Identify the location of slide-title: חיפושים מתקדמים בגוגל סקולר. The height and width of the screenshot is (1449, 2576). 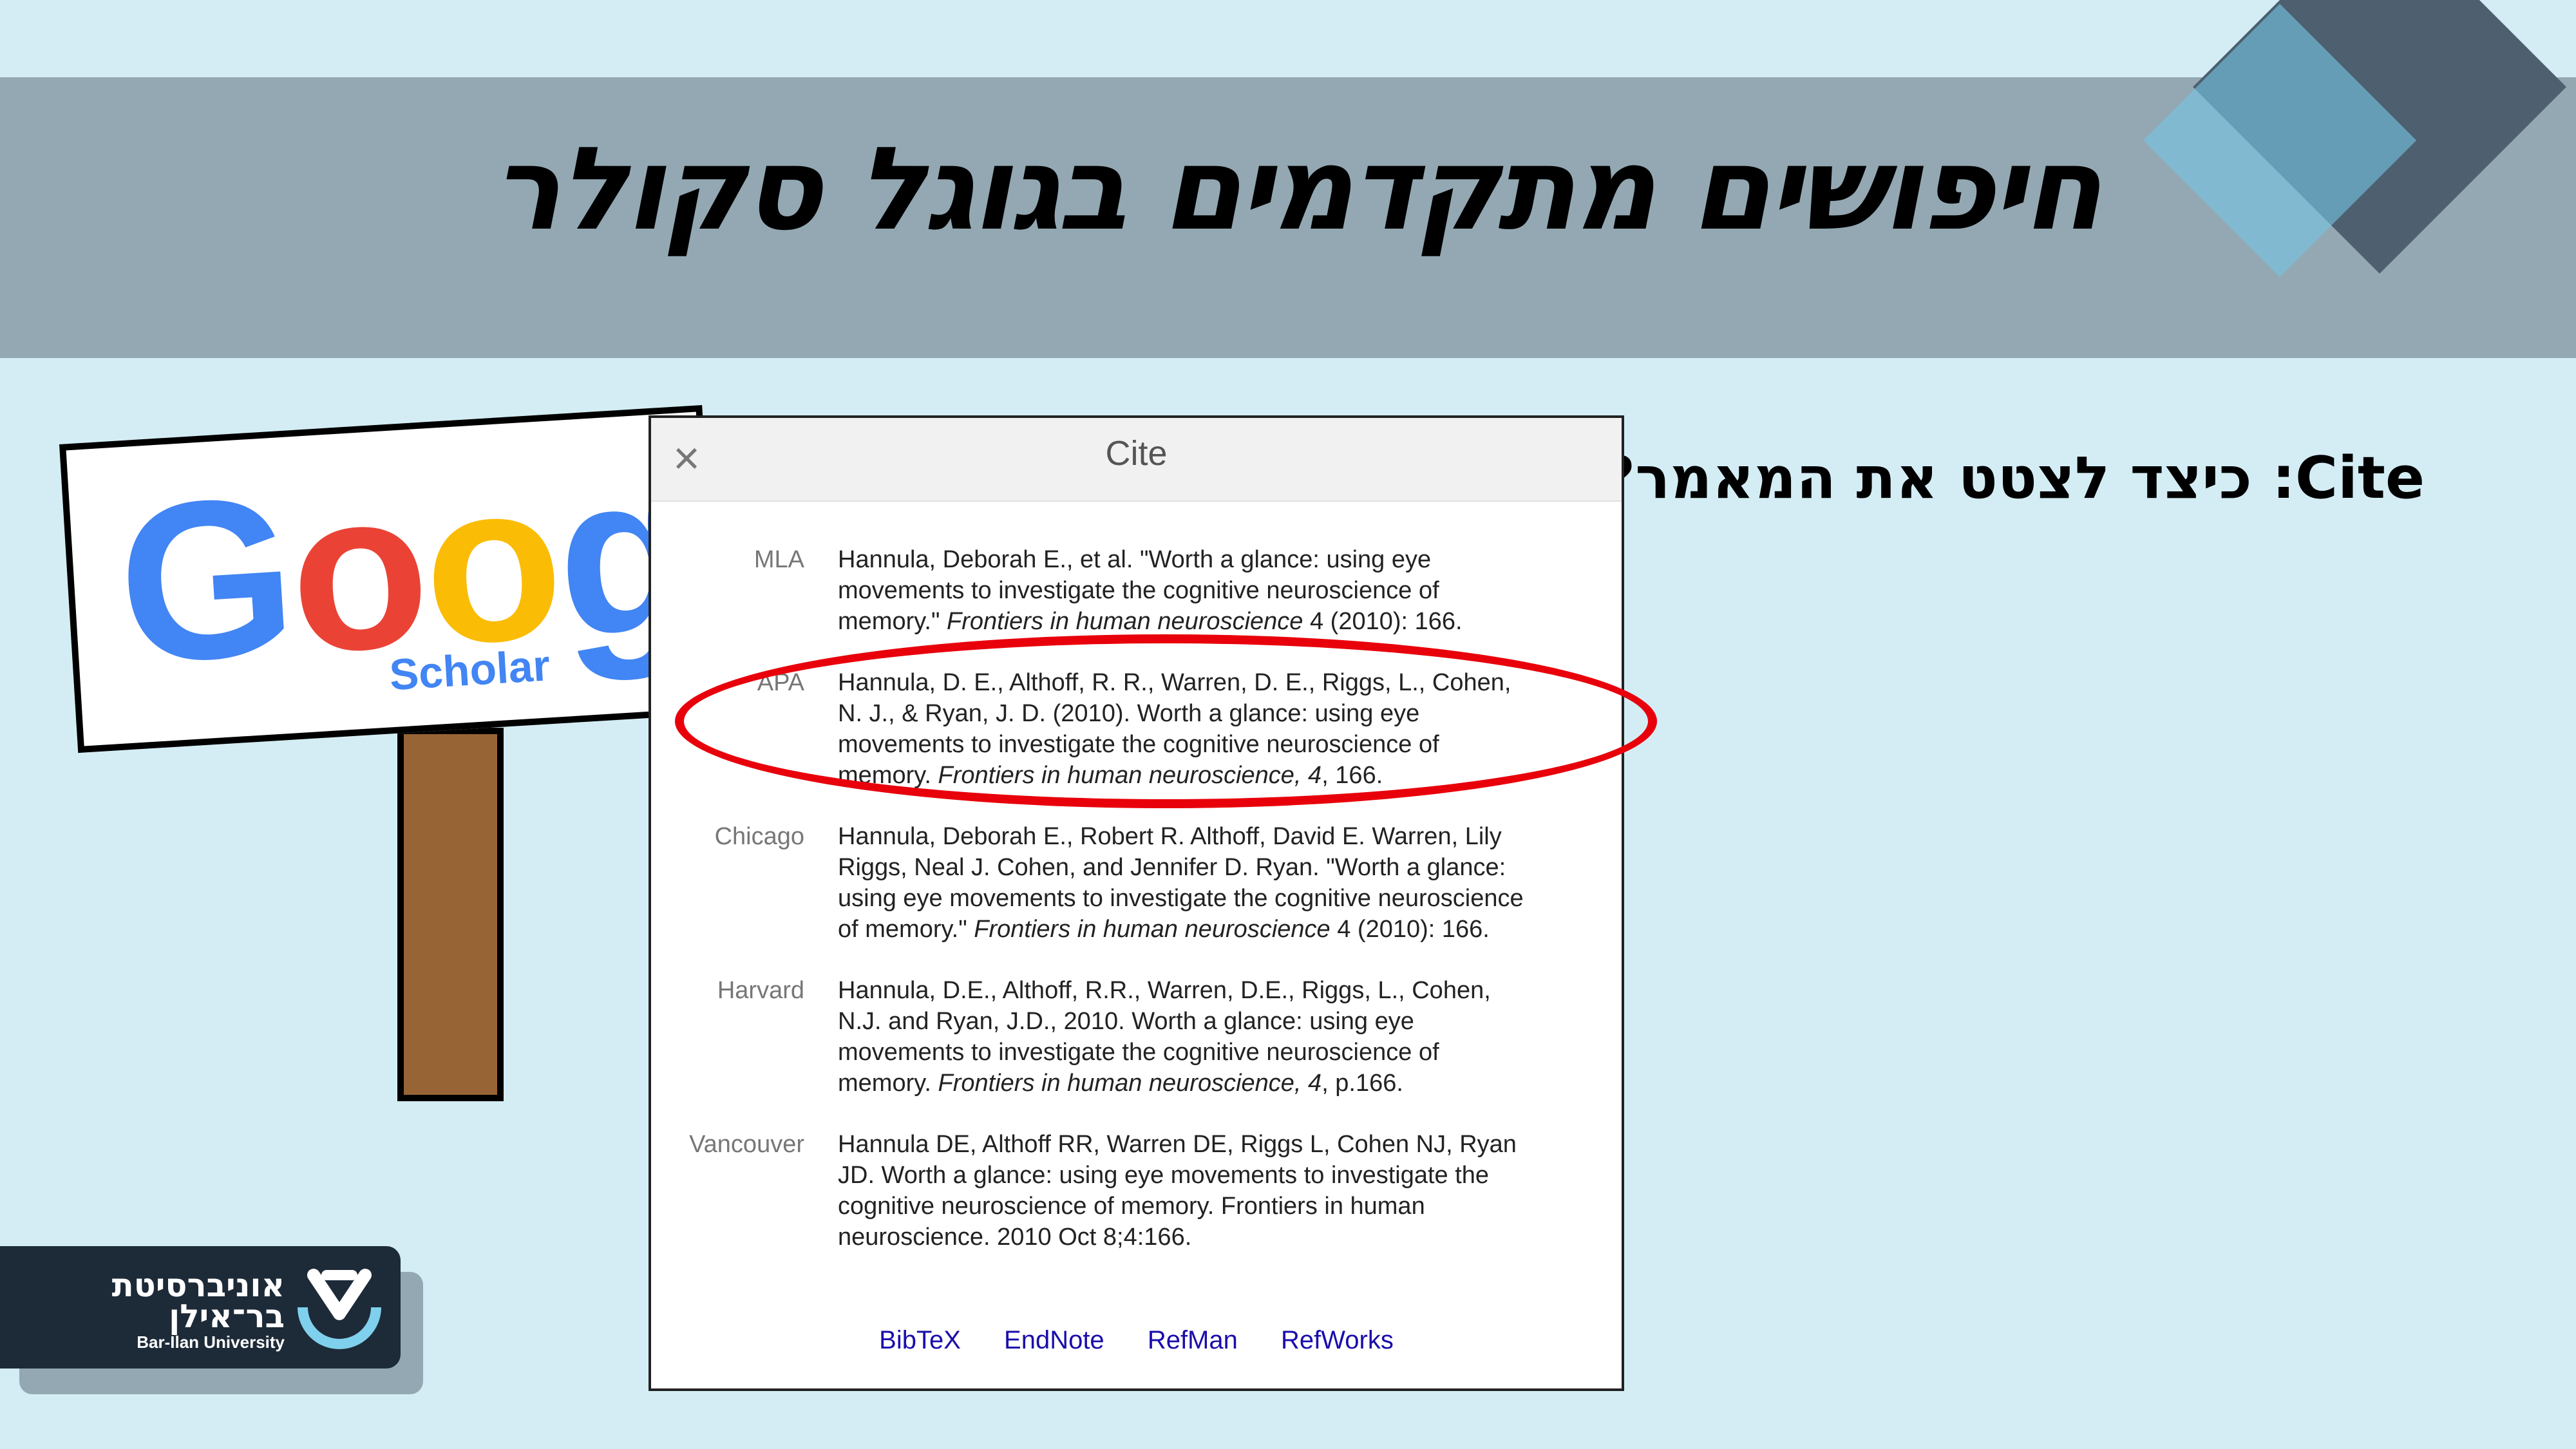
(1296, 189).